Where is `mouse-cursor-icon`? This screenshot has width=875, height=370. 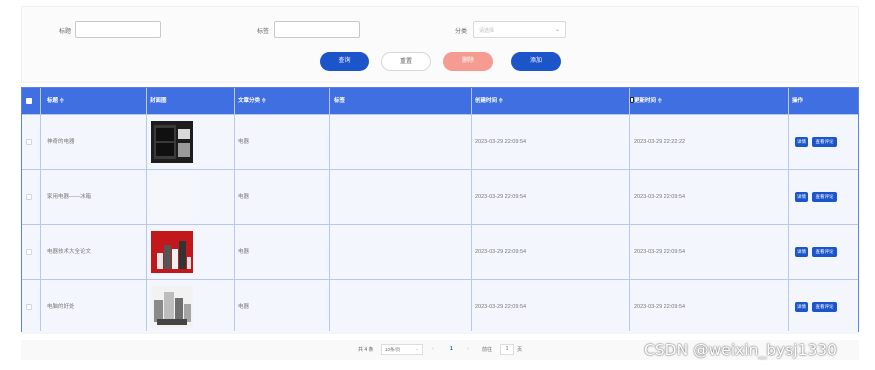
mouse-cursor-icon is located at coordinates (632, 100).